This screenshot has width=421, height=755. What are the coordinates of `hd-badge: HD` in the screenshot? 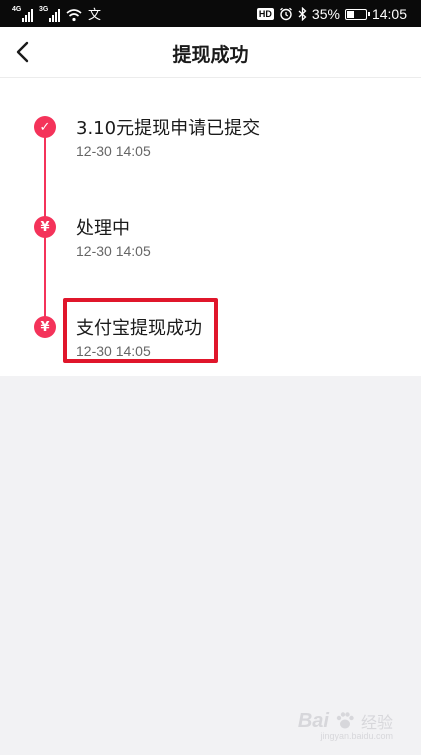 It's located at (265, 14).